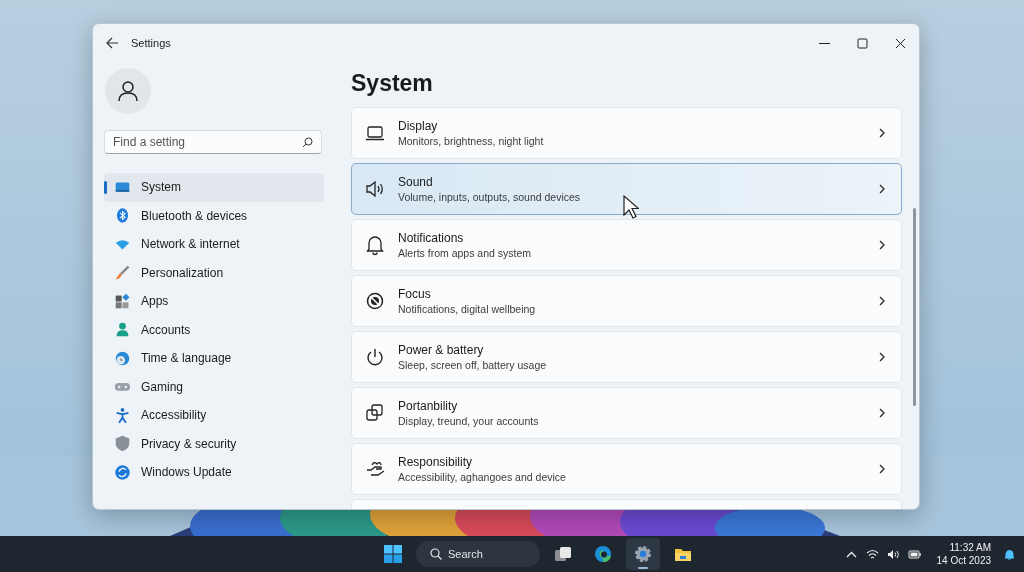 The width and height of the screenshot is (1024, 572). I want to click on settings-card: Focus Notifications, digital wellbeing, so click(626, 301).